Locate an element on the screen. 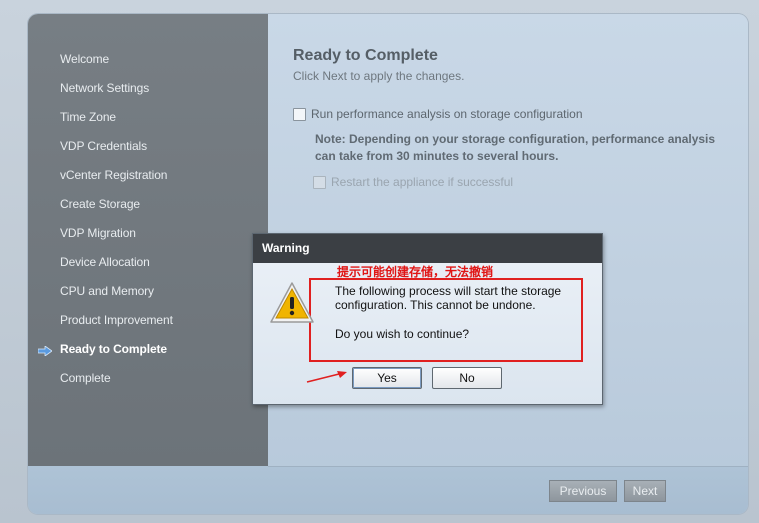  next-button: Next is located at coordinates (645, 491).